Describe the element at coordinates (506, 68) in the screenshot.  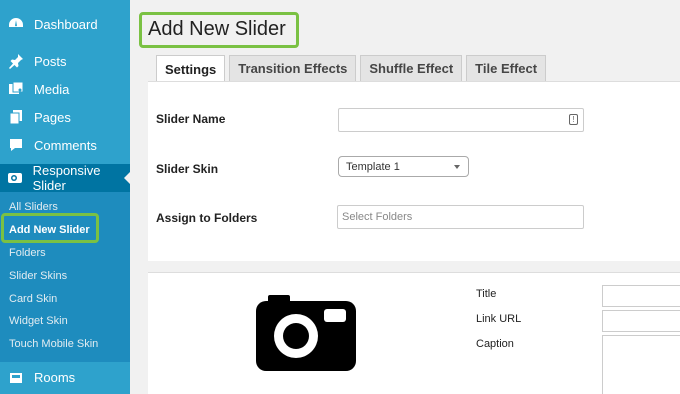
I see `tab-tile-effect: Tile Effect` at that location.